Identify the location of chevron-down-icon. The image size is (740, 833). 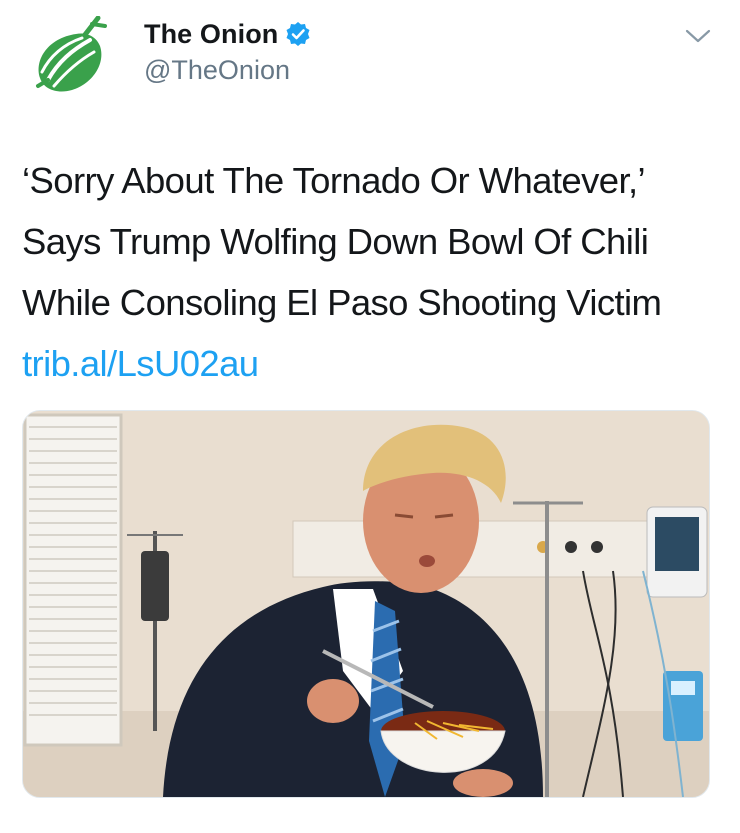
(698, 36).